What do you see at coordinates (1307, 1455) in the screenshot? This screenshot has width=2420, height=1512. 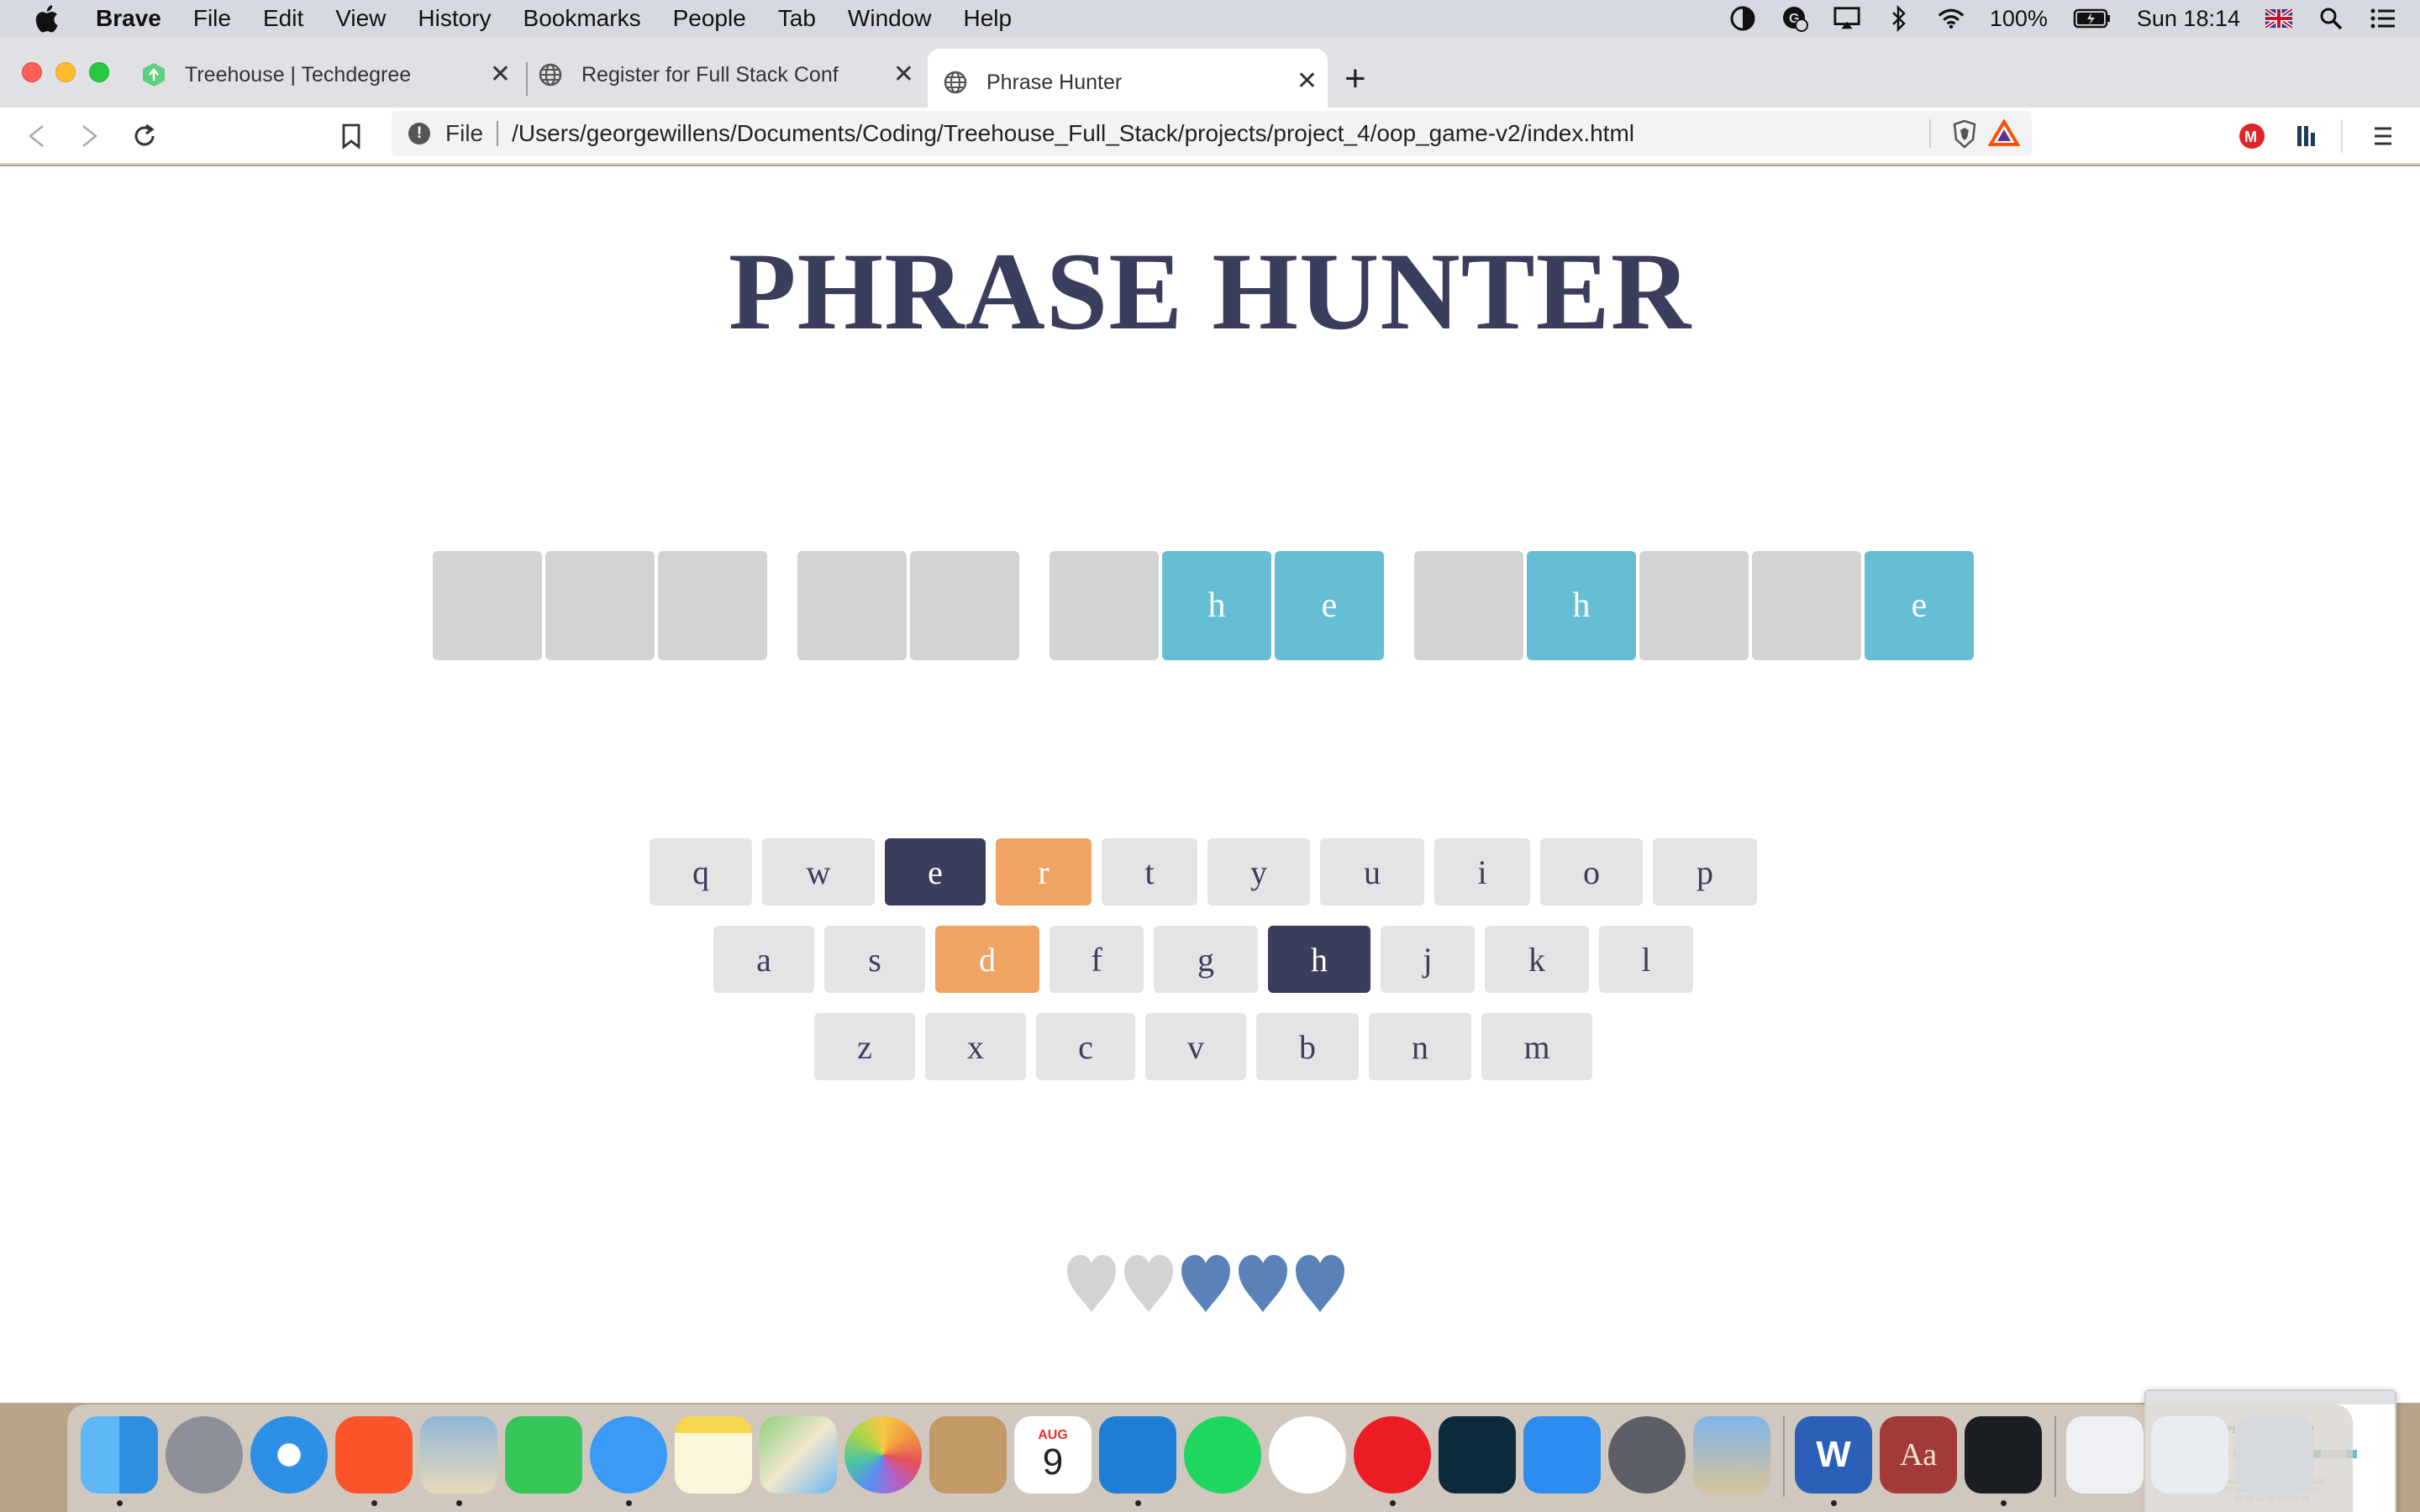 I see `slack-icon` at bounding box center [1307, 1455].